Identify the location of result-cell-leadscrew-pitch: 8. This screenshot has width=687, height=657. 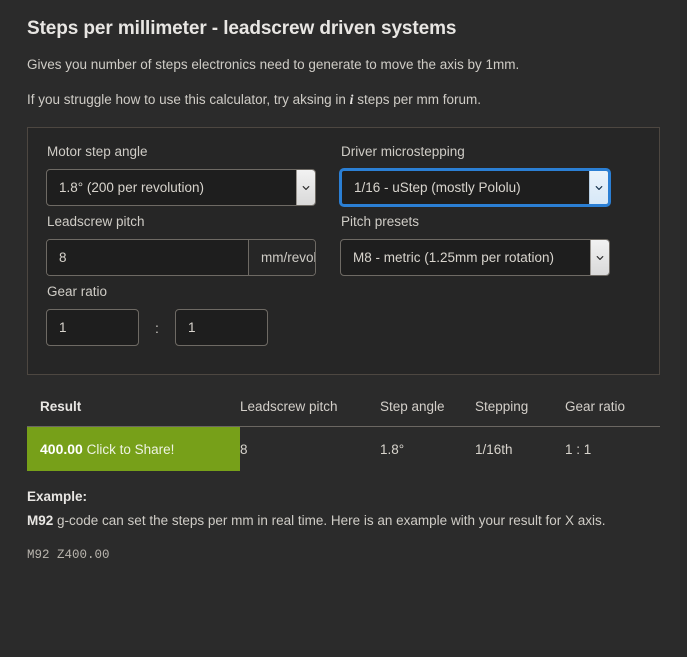
(244, 449).